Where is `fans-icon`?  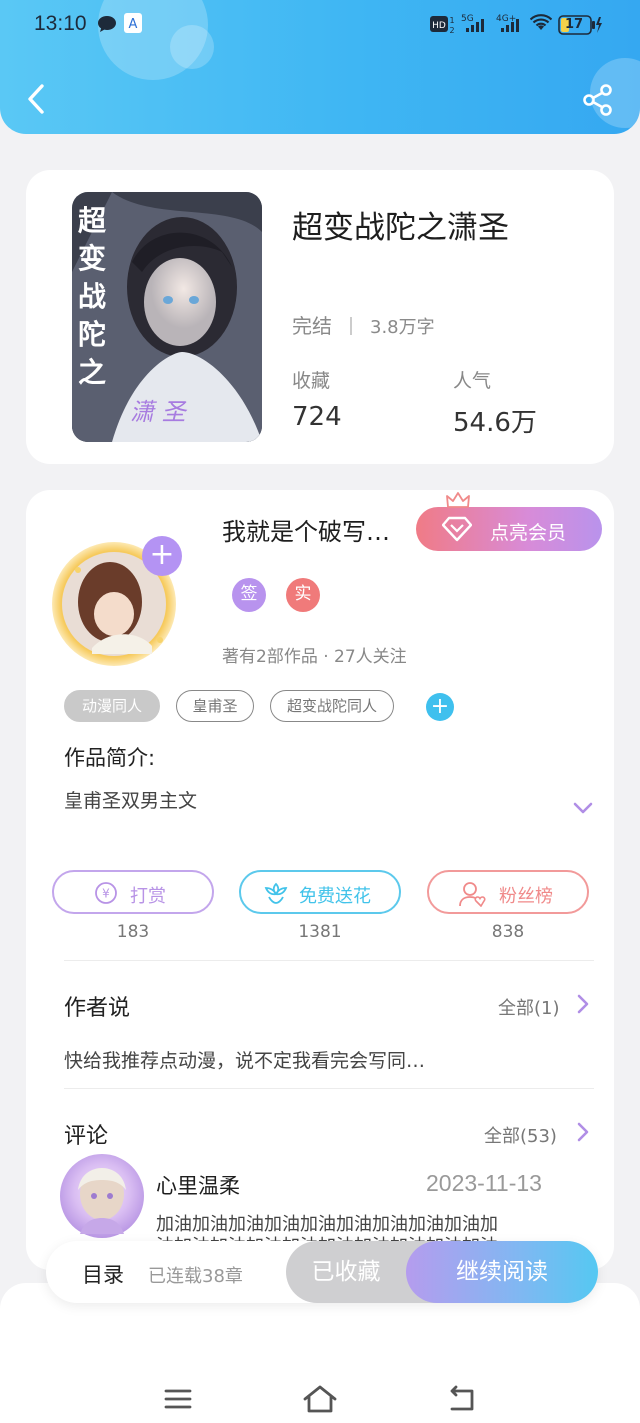 fans-icon is located at coordinates (472, 894).